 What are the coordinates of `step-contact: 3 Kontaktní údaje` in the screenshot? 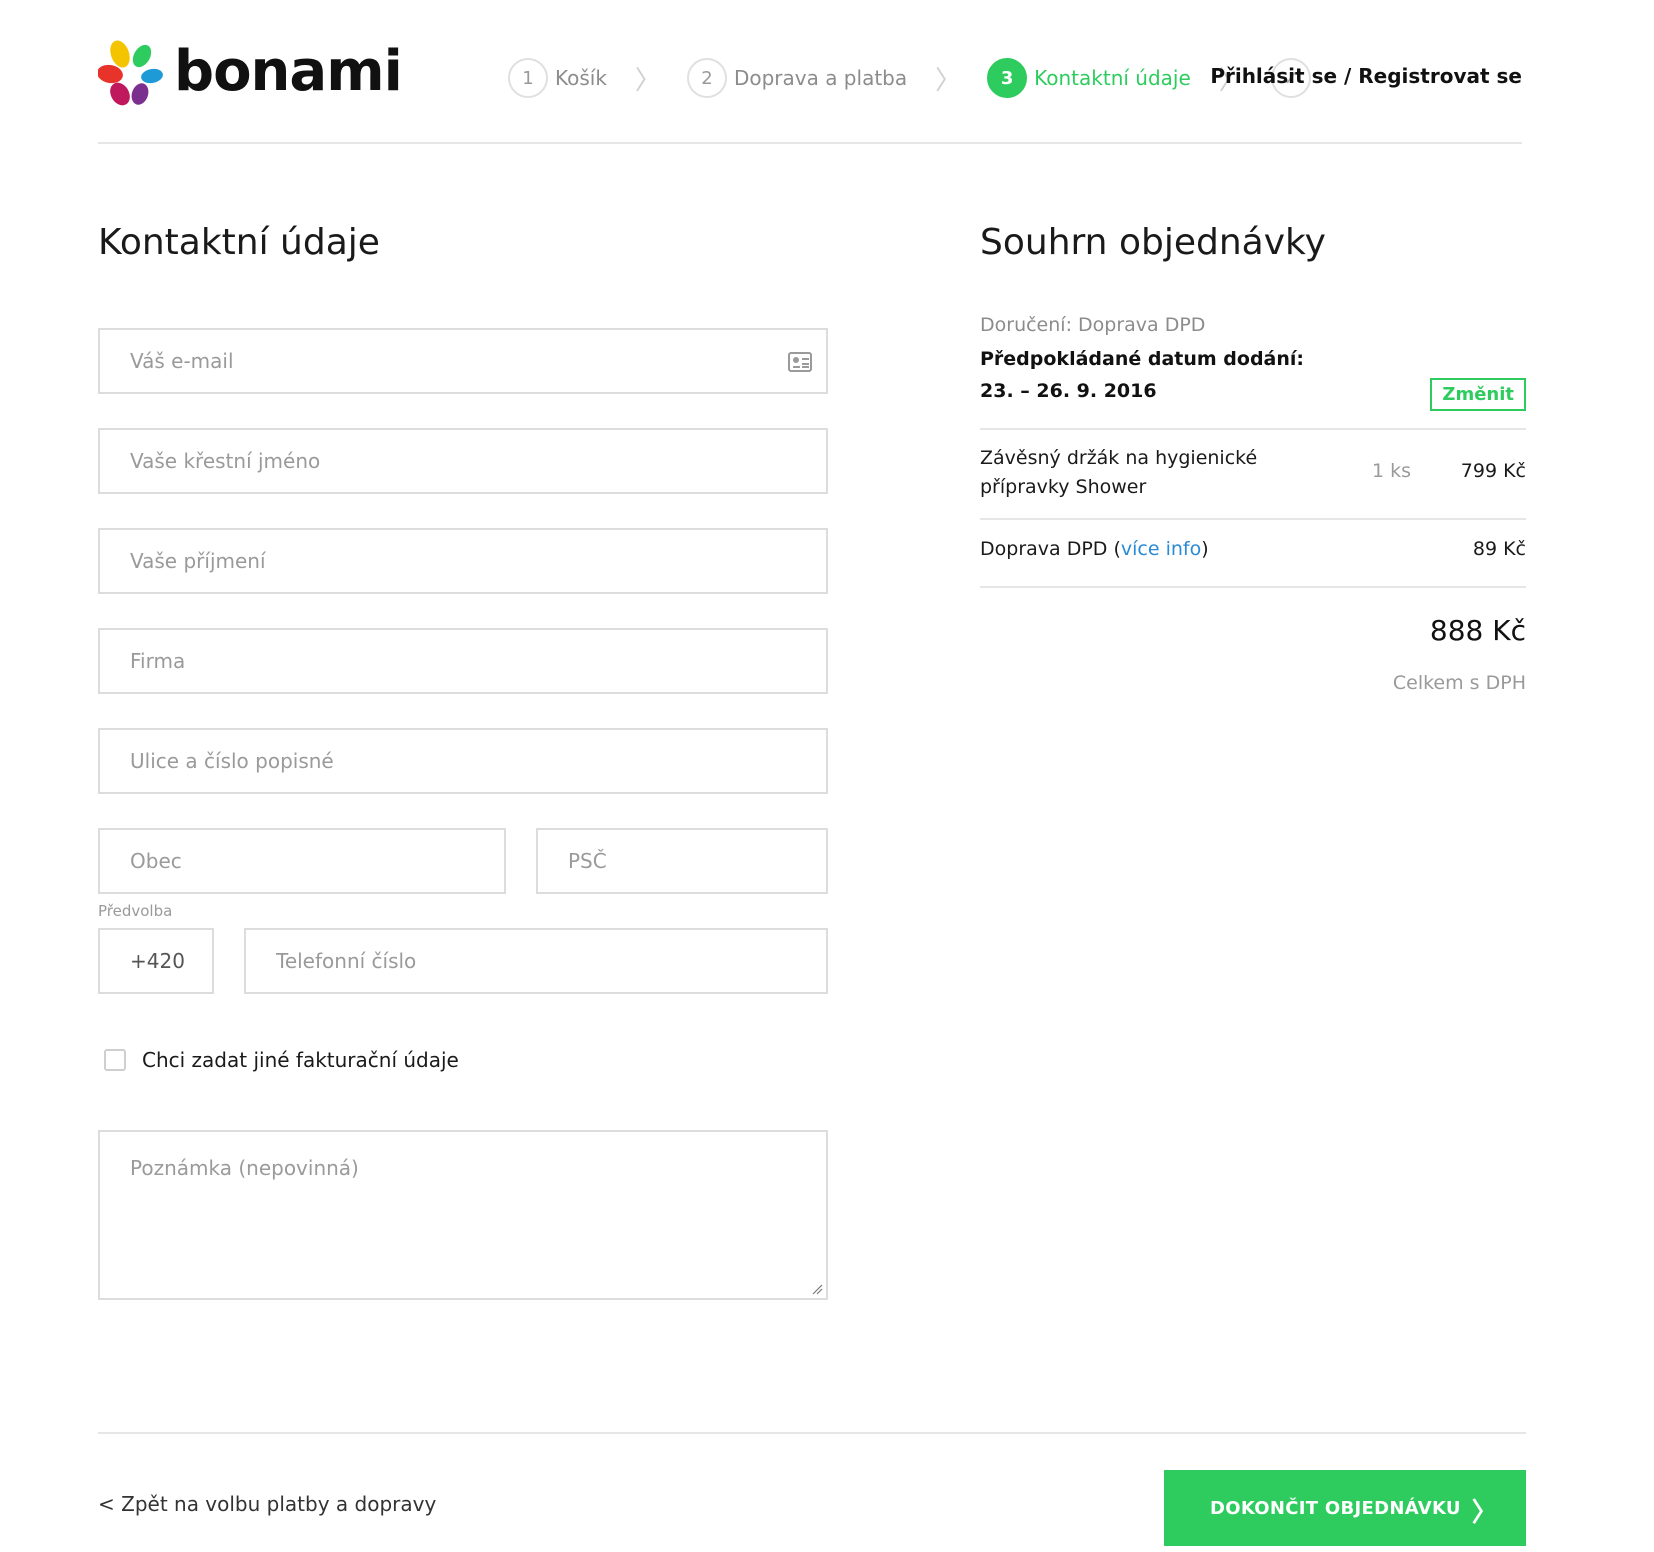 It's located at (1089, 78).